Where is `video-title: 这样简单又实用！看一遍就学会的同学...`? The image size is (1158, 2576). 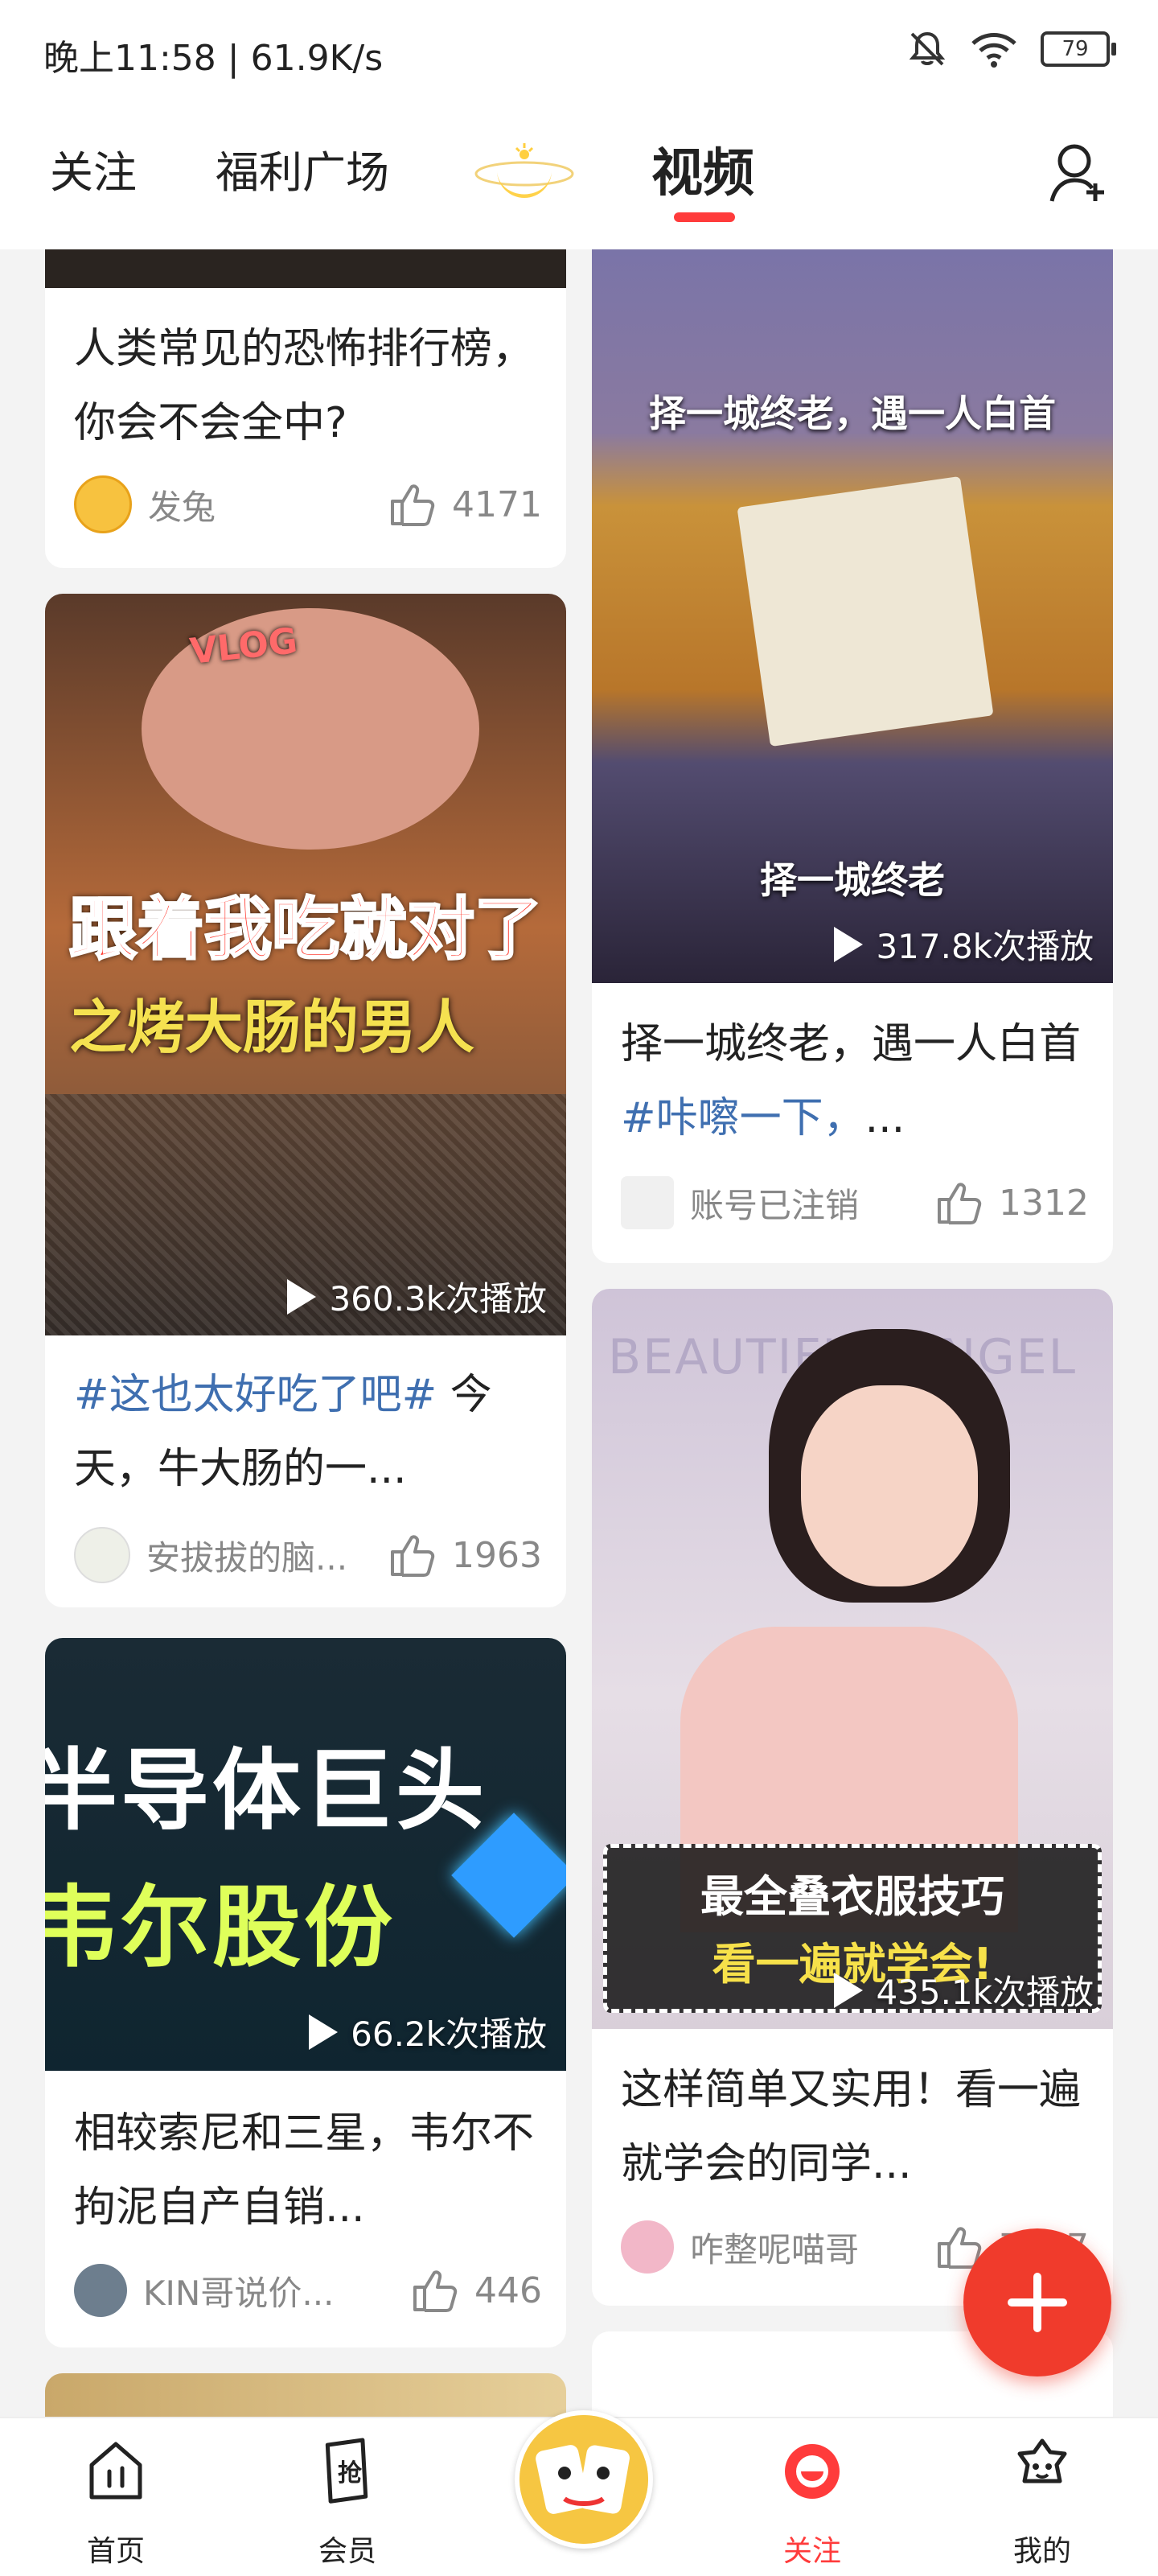
video-title: 这样简单又实用！看一遍就学会的同学... is located at coordinates (851, 2127).